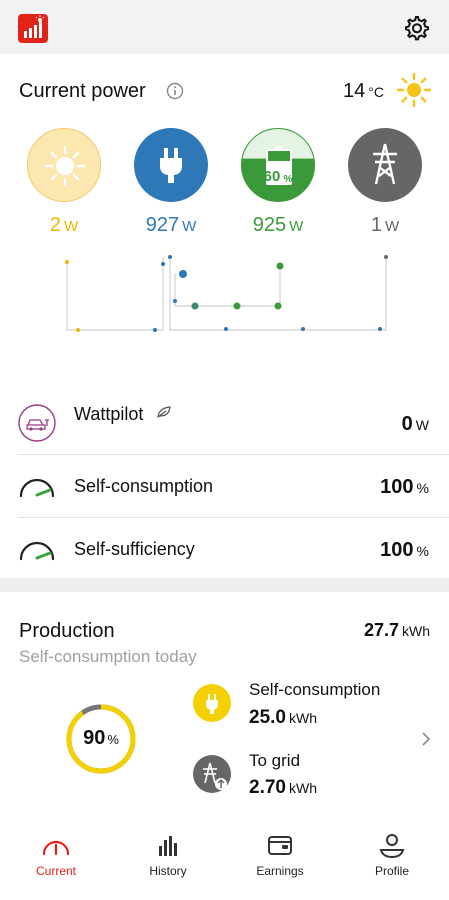  I want to click on consumption-power-value: 927, so click(162, 225).